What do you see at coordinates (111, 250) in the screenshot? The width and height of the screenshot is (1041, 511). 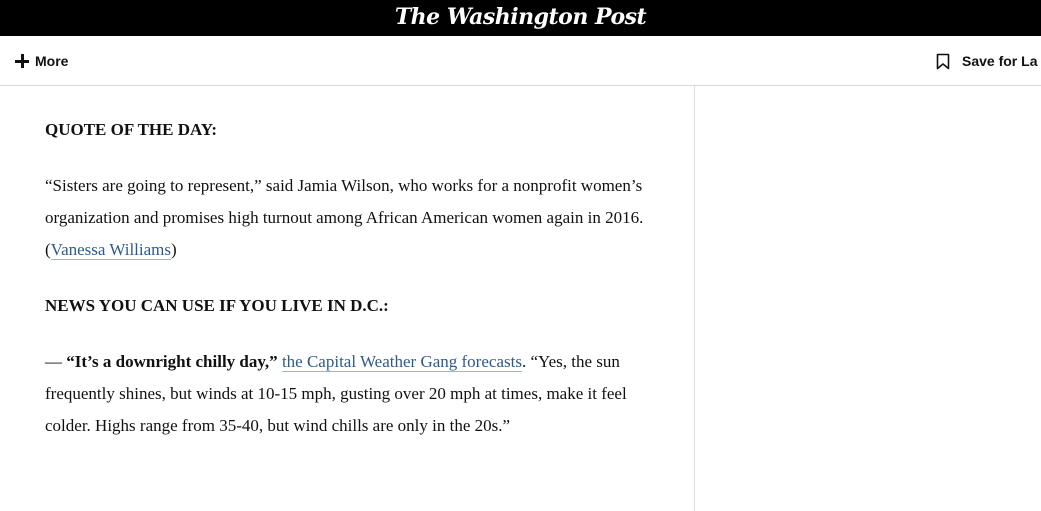 I see `vanessa-williams-link: Vanessa Williams` at bounding box center [111, 250].